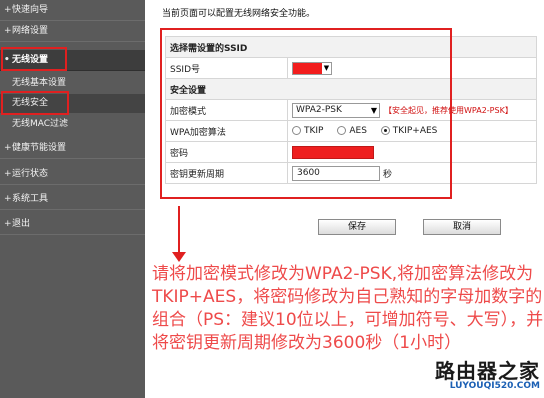 This screenshot has height=398, width=544. I want to click on section-title-ssid: 选择需设置的SSID, so click(351, 47).